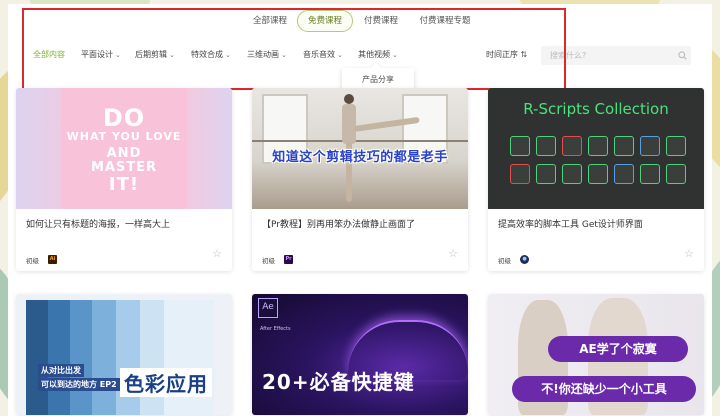  I want to click on course-thumbnail: Ae After Effects 20+必备快捷键, so click(360, 354).